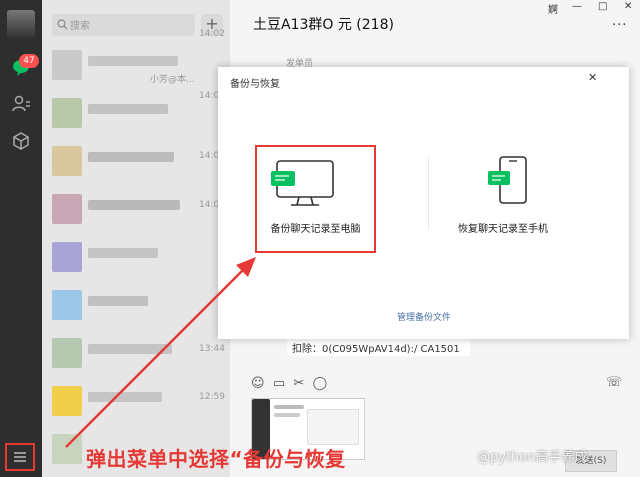  I want to click on watermark: @python高手养成, so click(532, 457).